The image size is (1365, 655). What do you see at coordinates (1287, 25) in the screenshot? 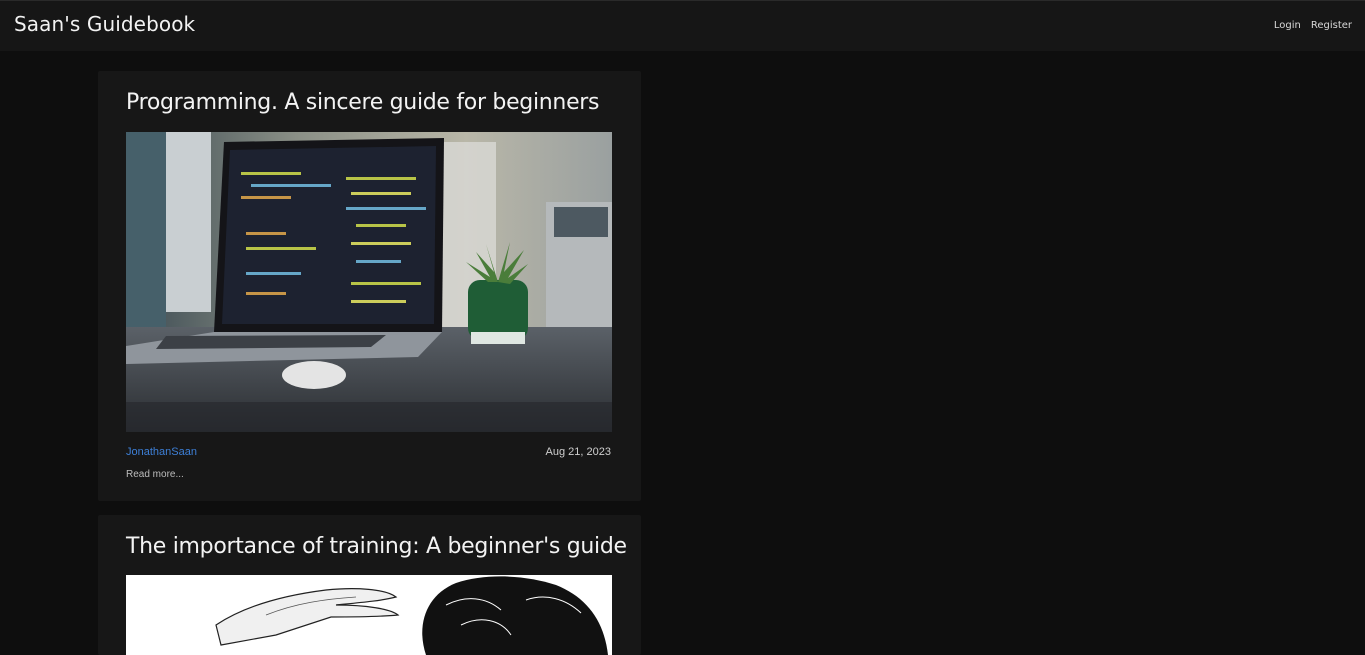
I see `login-link: Login` at bounding box center [1287, 25].